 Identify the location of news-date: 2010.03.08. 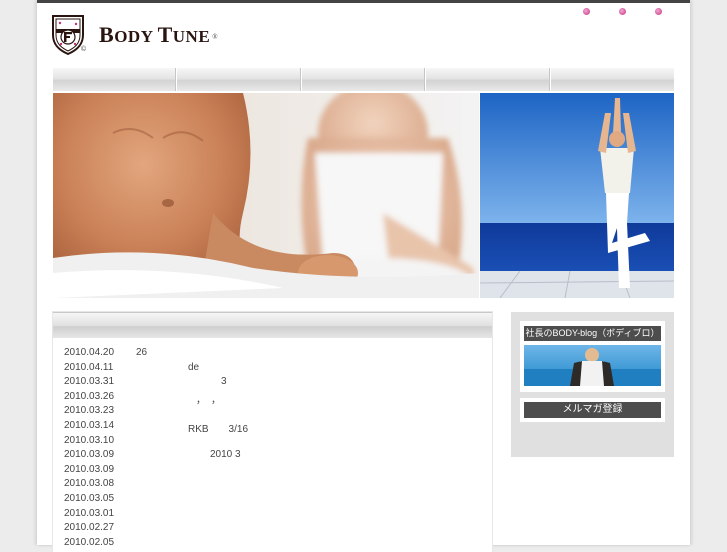
(89, 484).